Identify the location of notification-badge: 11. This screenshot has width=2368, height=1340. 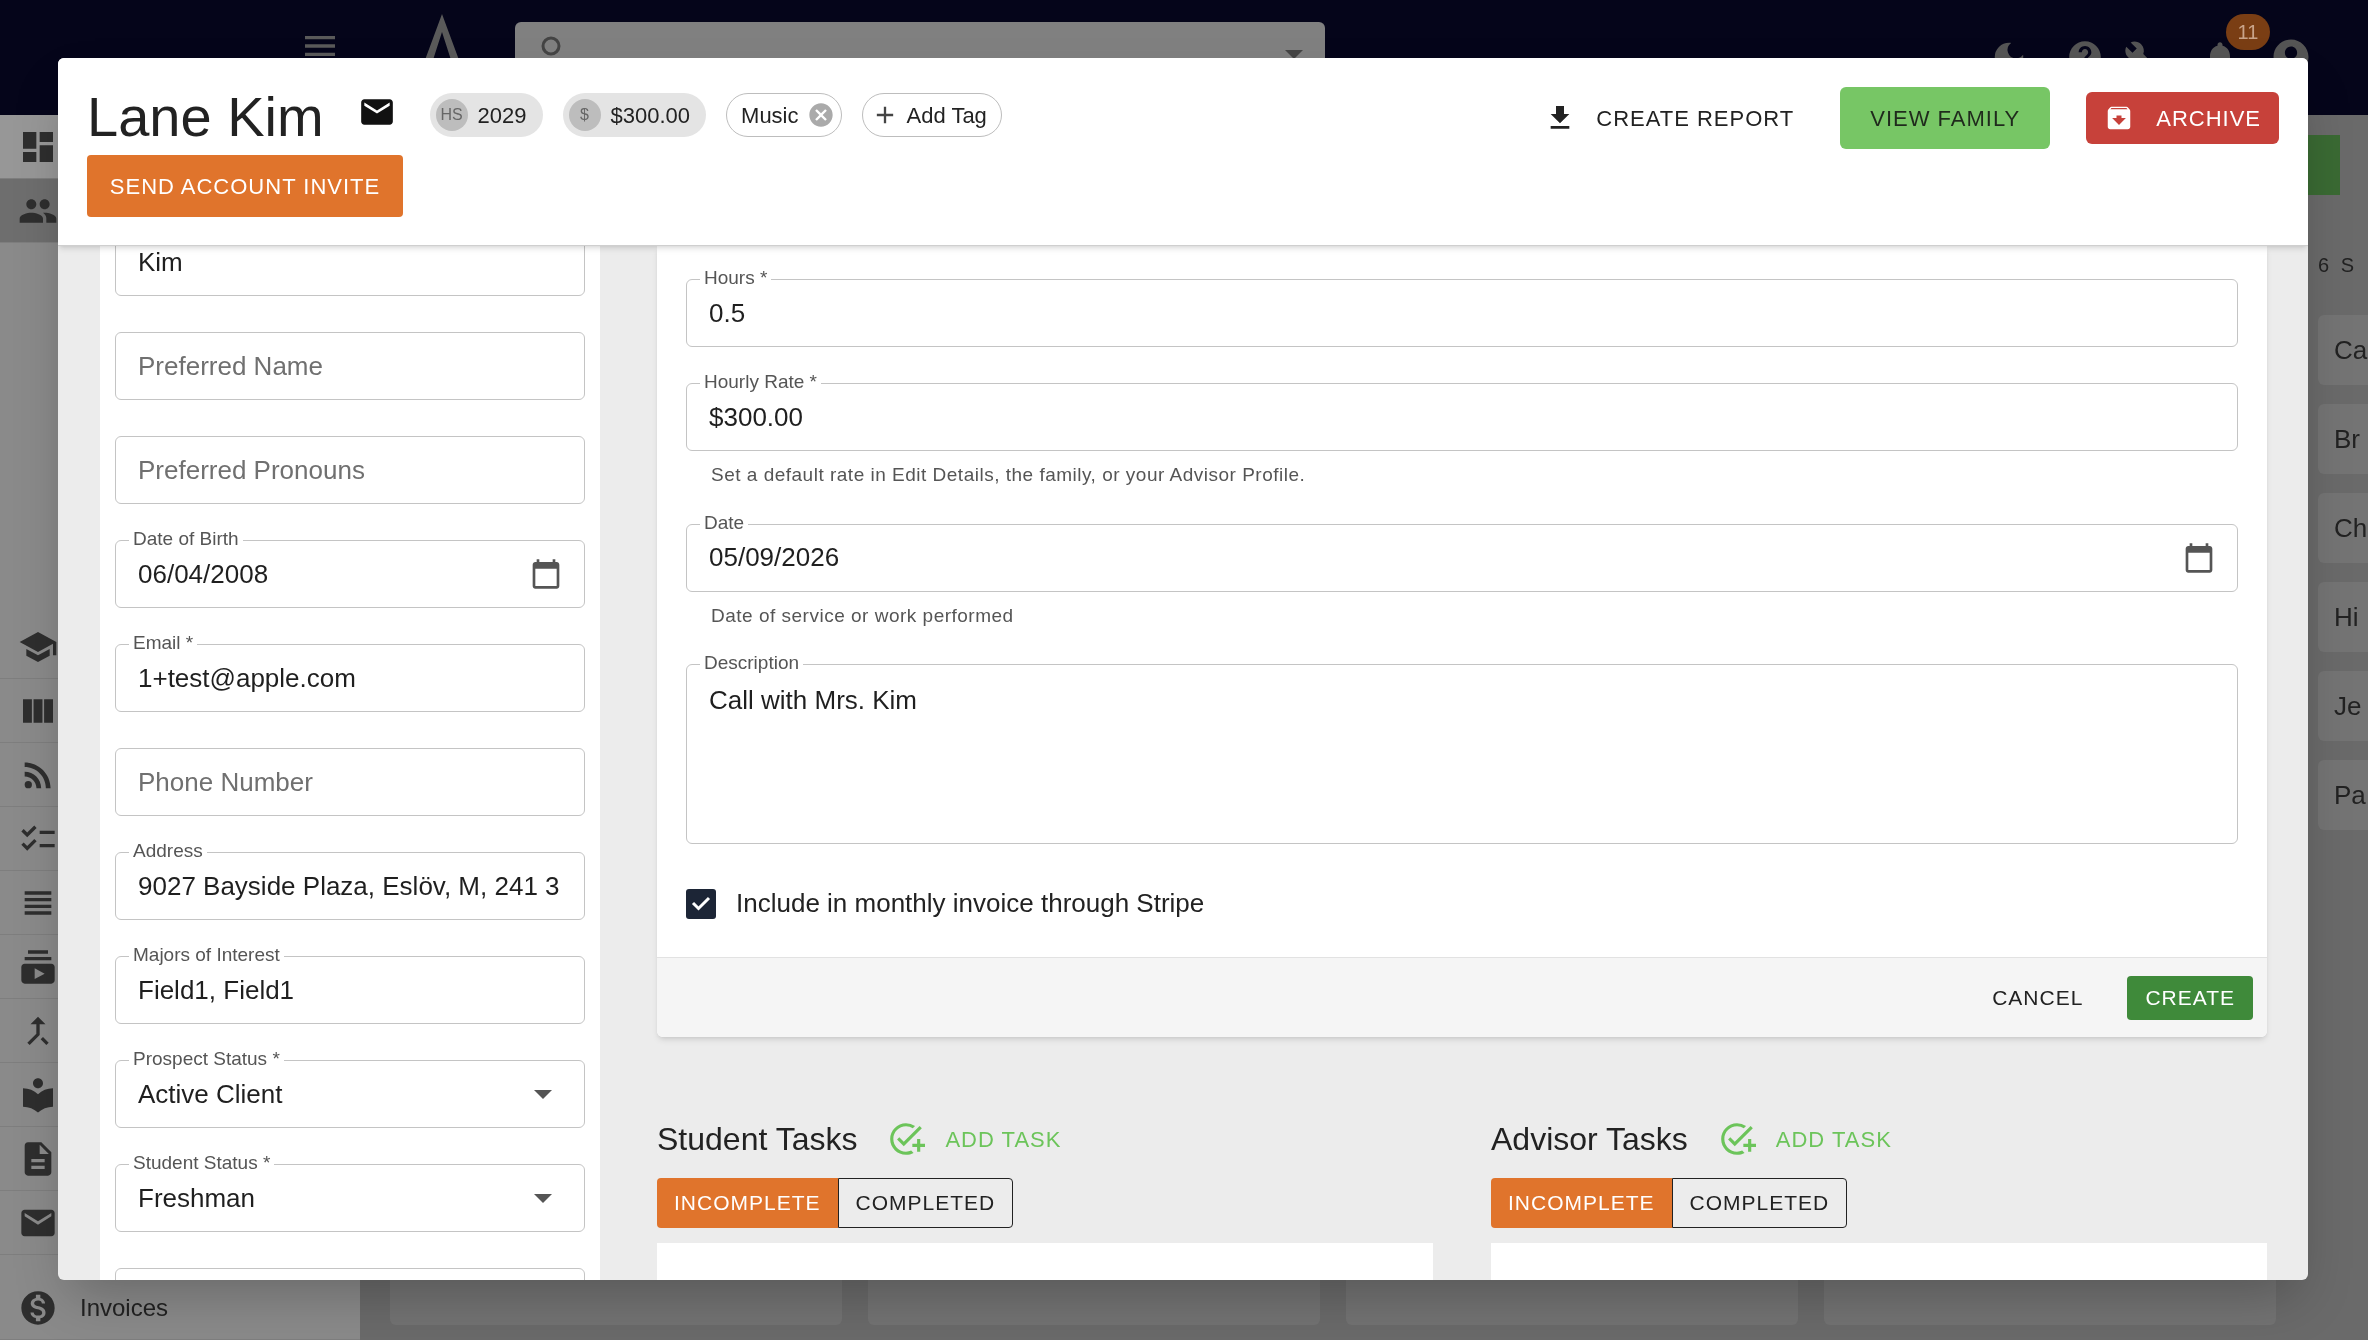
(2248, 32).